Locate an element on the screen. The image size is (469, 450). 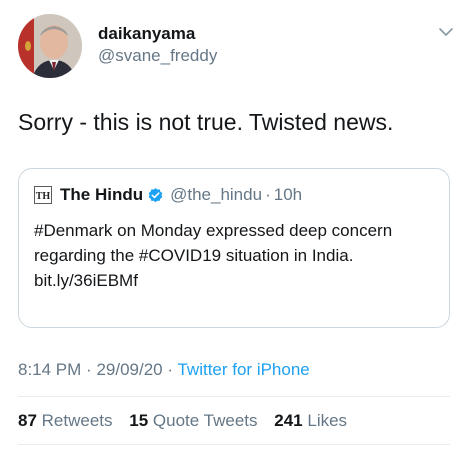
quote-tweets-count: 15 is located at coordinates (139, 420).